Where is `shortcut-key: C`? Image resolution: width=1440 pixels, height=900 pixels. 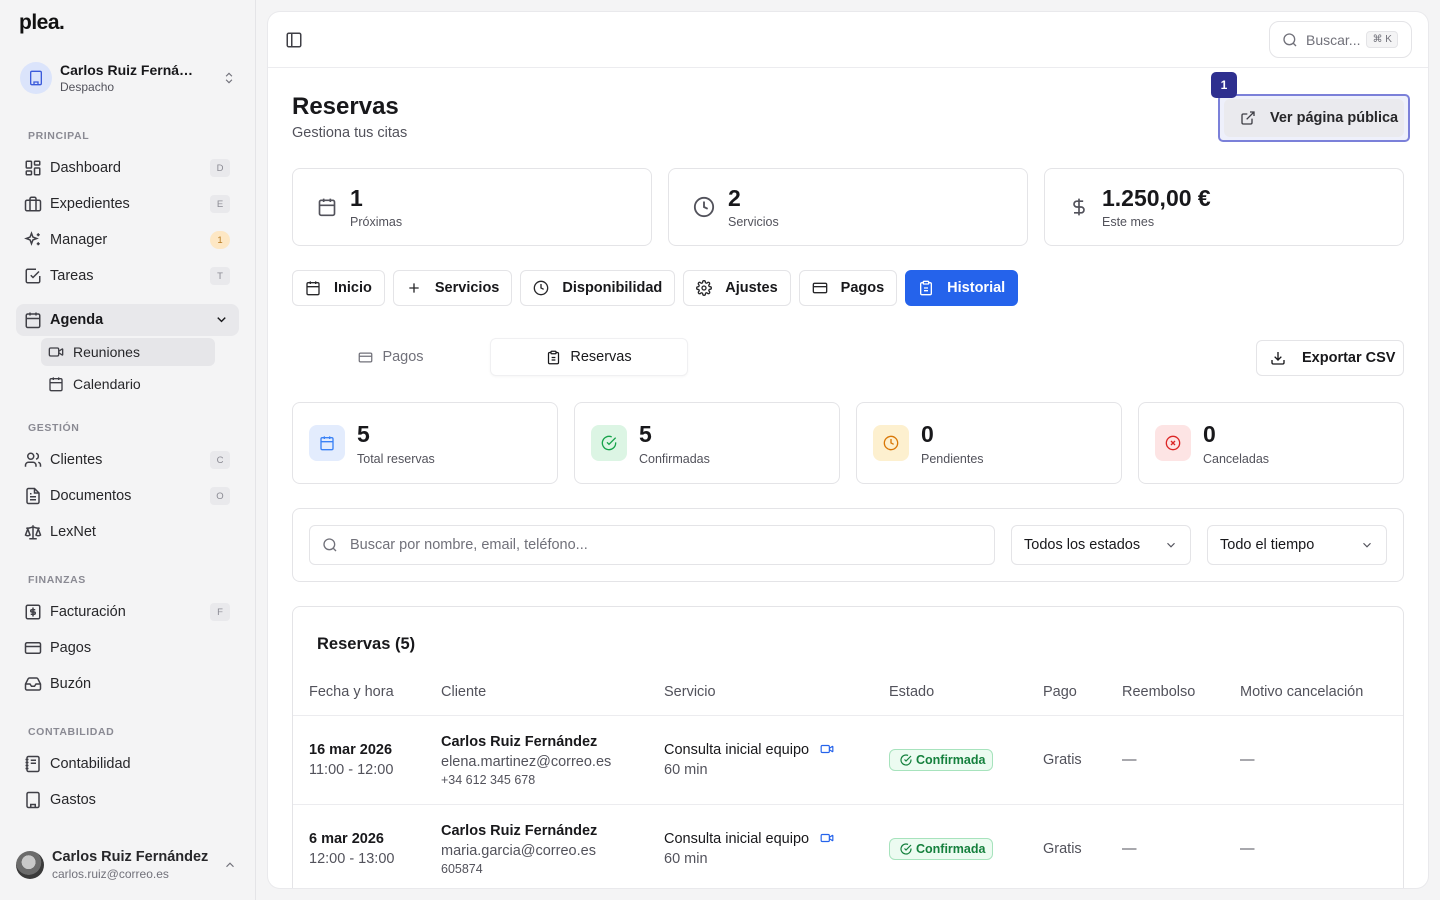
shortcut-key: C is located at coordinates (220, 460).